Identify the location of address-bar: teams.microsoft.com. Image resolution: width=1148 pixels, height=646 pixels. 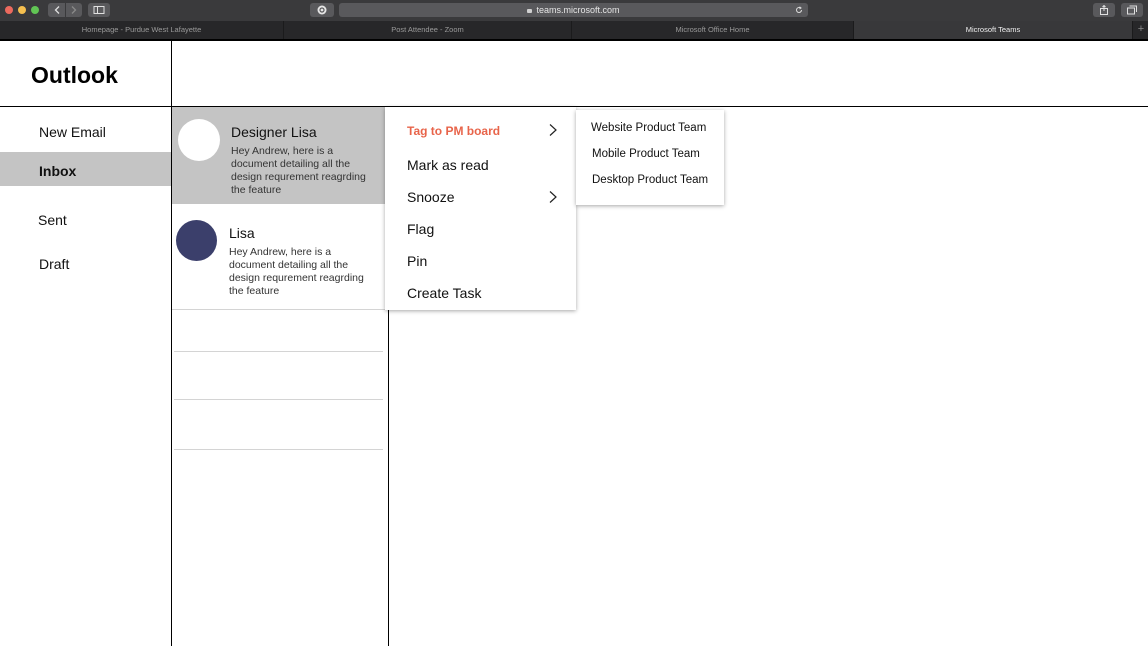
(573, 10).